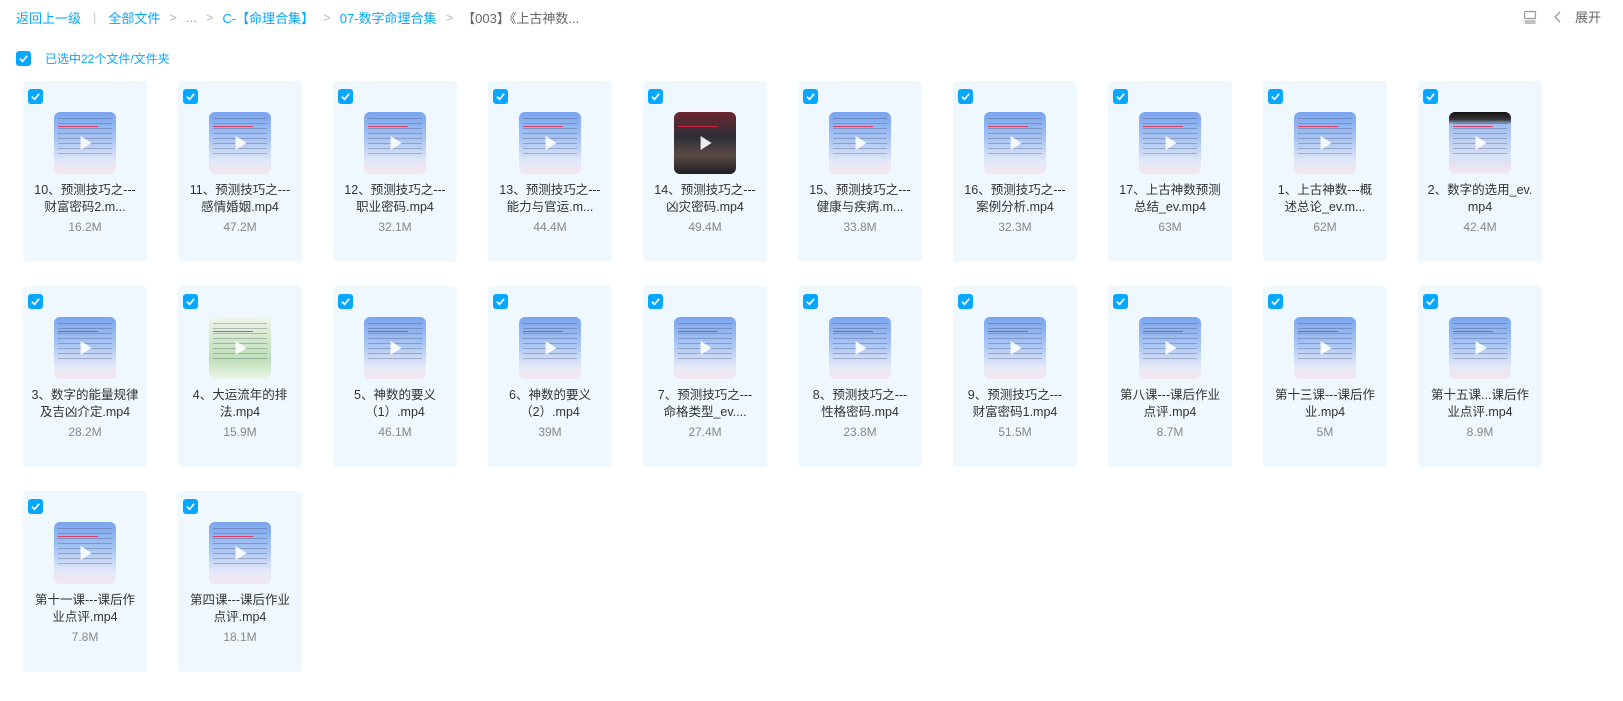 This screenshot has width=1623, height=701. I want to click on file-card: 5、神数的要义 （1）.mp4 46.1M, so click(395, 376).